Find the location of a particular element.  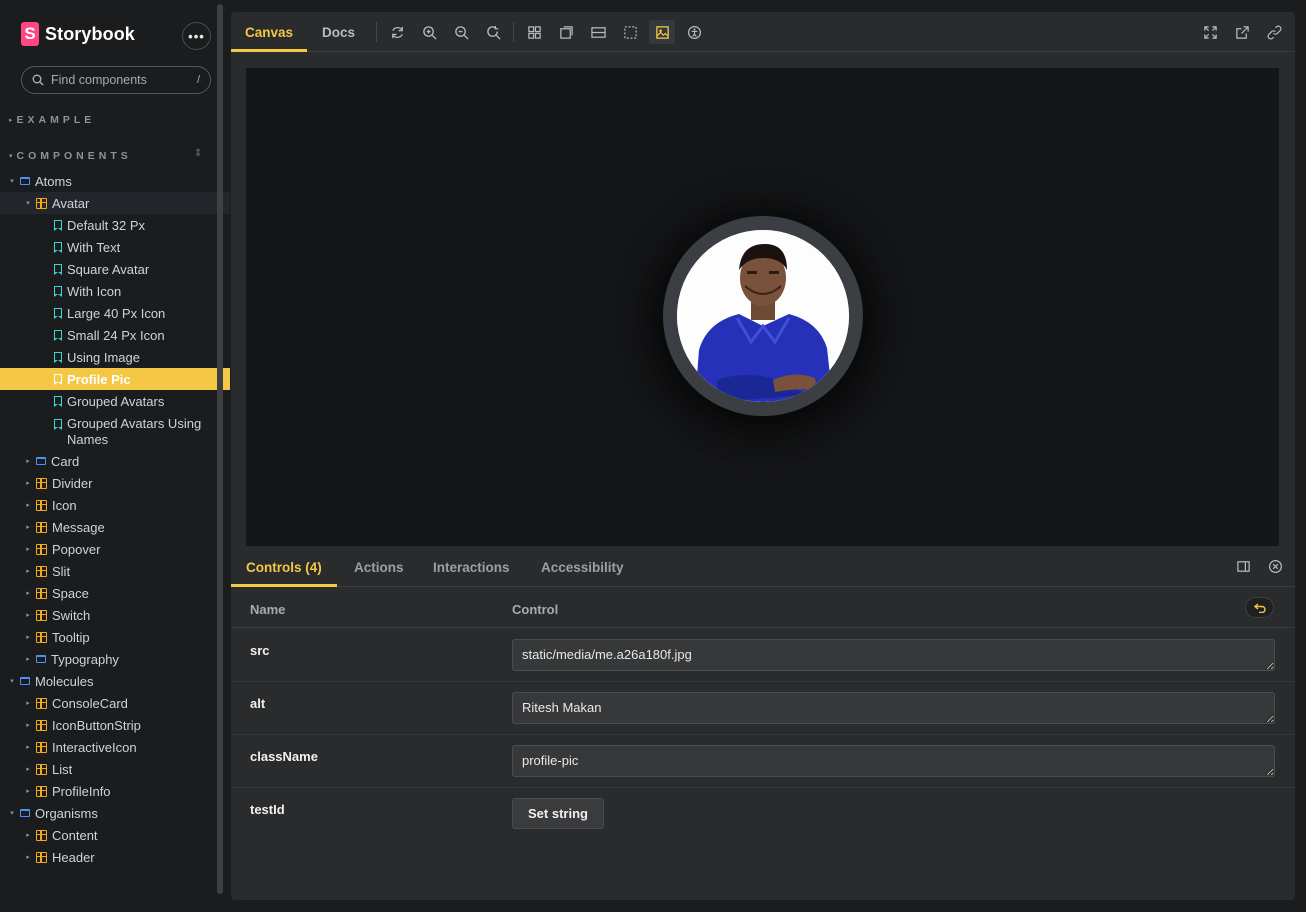

tree-item-organisms: ▾ Organisms is located at coordinates (115, 813).